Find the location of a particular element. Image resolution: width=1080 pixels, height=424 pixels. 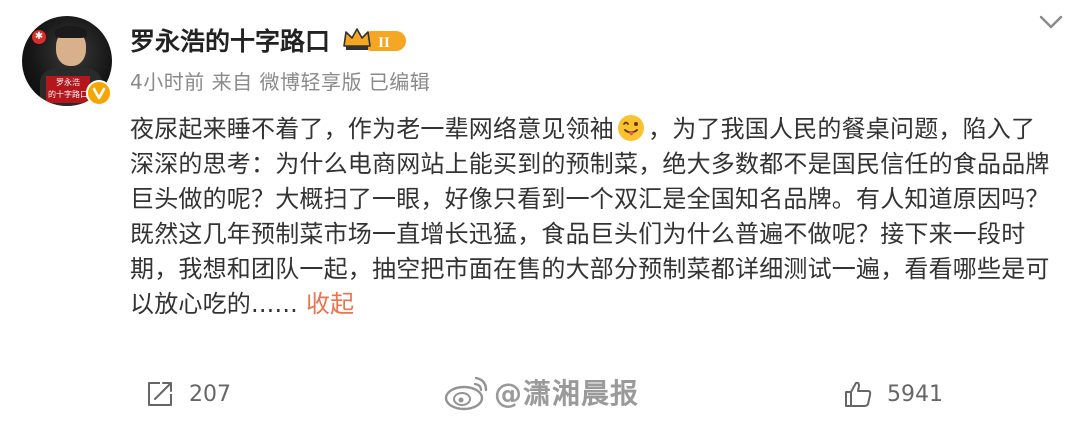

author-name: 罗永浩的十字路口 is located at coordinates (230, 40).